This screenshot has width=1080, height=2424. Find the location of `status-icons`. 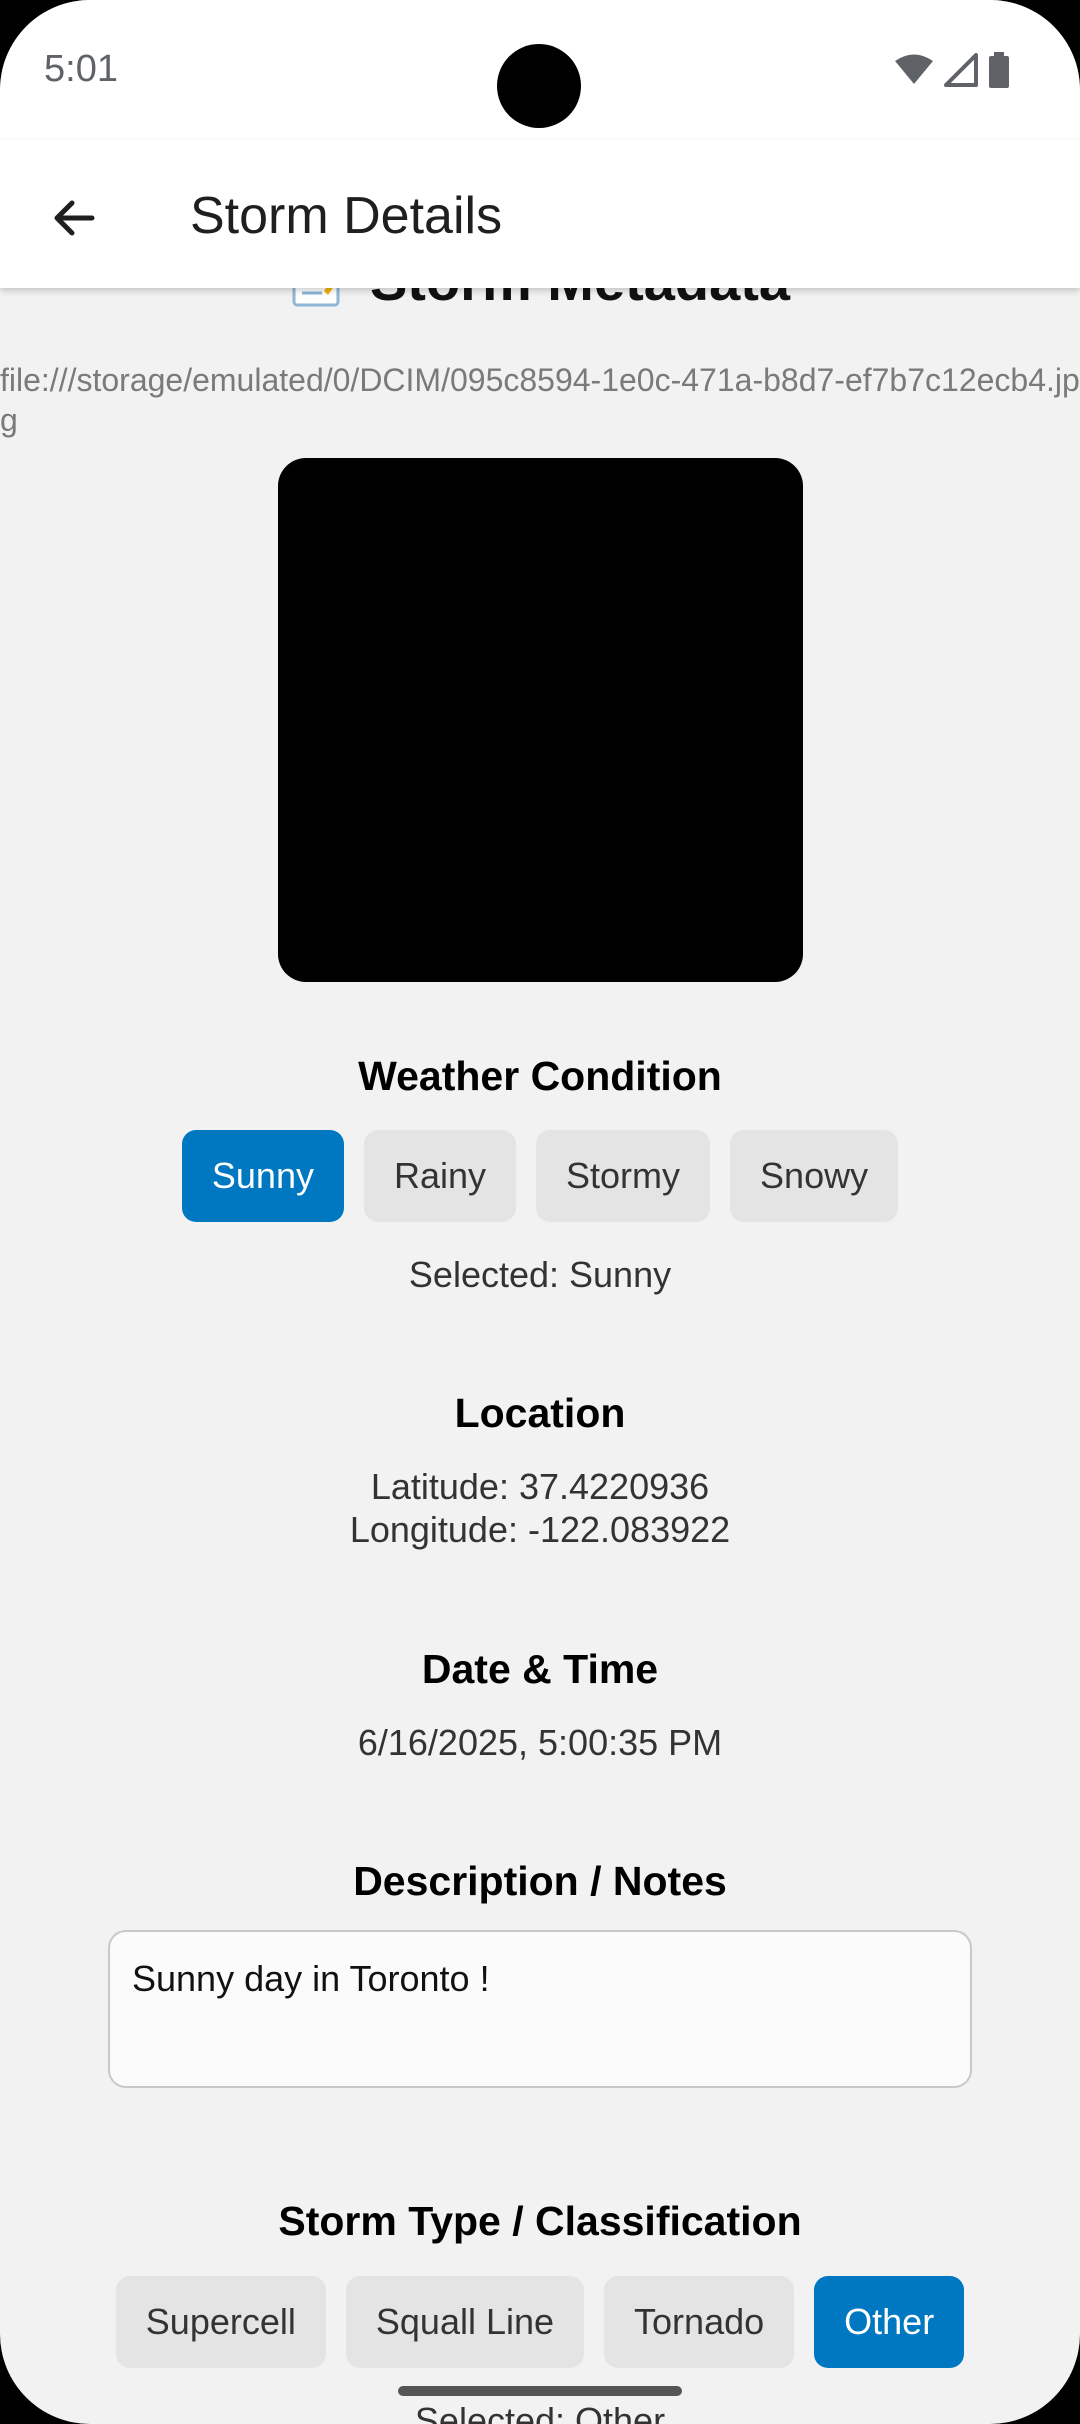

status-icons is located at coordinates (952, 70).